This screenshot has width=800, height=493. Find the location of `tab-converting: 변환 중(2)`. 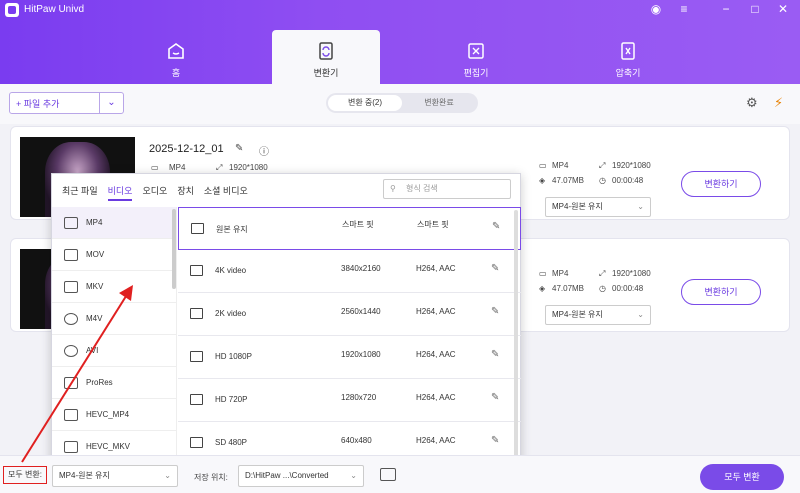

tab-converting: 변환 중(2) is located at coordinates (365, 103).